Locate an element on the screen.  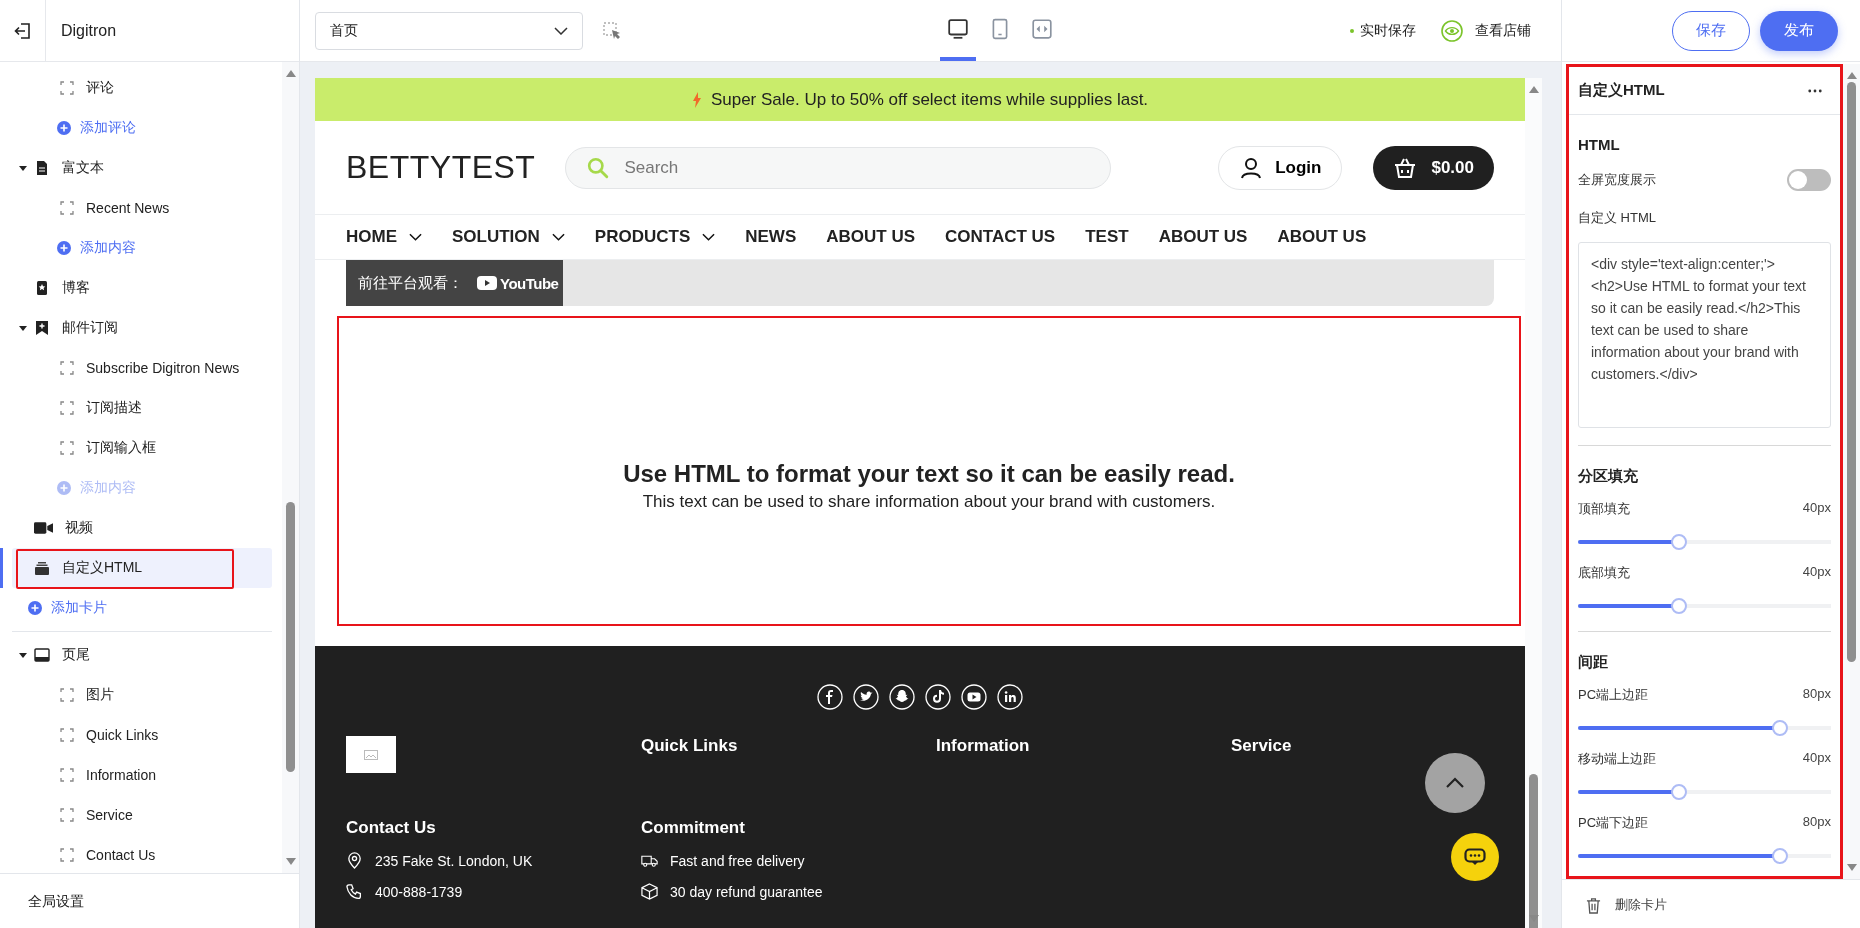
tree-item-label: Information is located at coordinates (121, 775).